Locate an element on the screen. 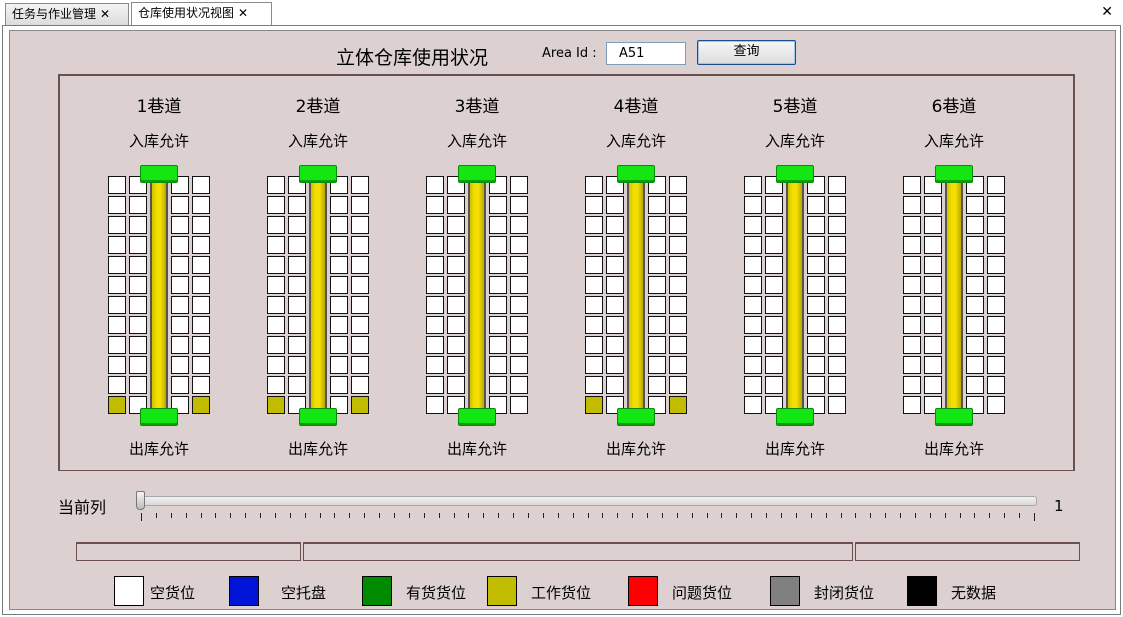 This screenshot has width=1123, height=617. tab-warehouse-status: 仓库使用状况视图 ✕ is located at coordinates (201, 14).